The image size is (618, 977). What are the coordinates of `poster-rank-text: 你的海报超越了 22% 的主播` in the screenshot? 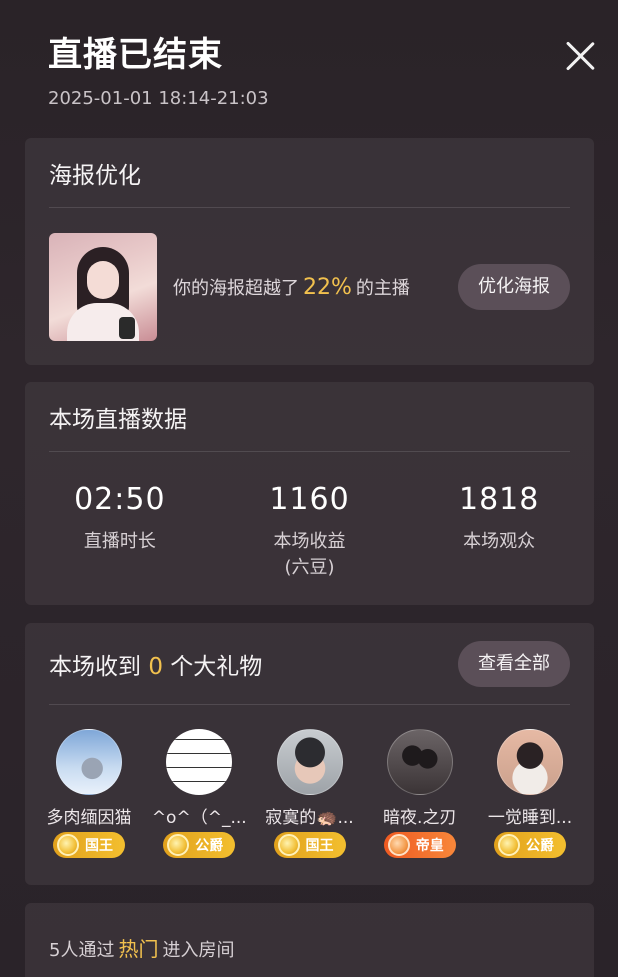 It's located at (315, 287).